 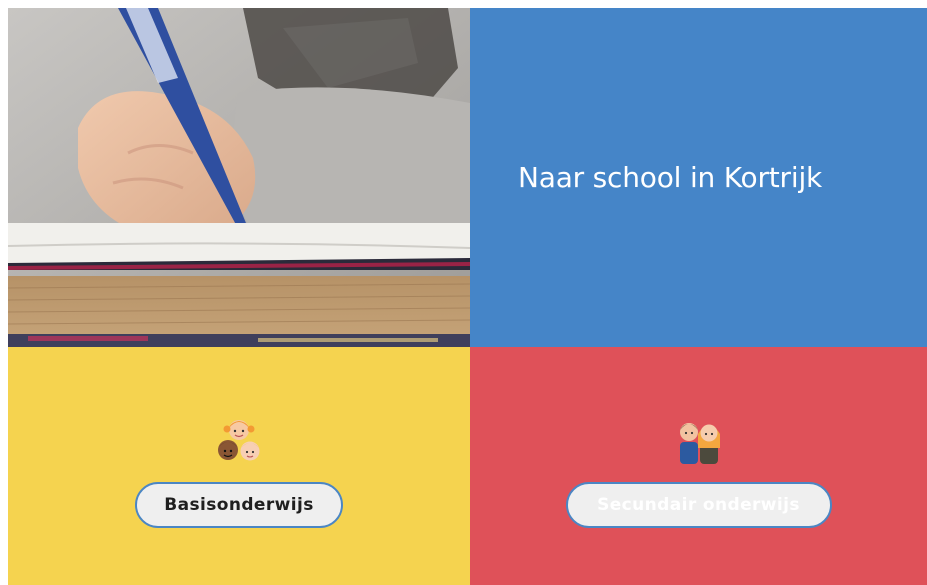 I want to click on teenagers-icon, so click(x=699, y=440).